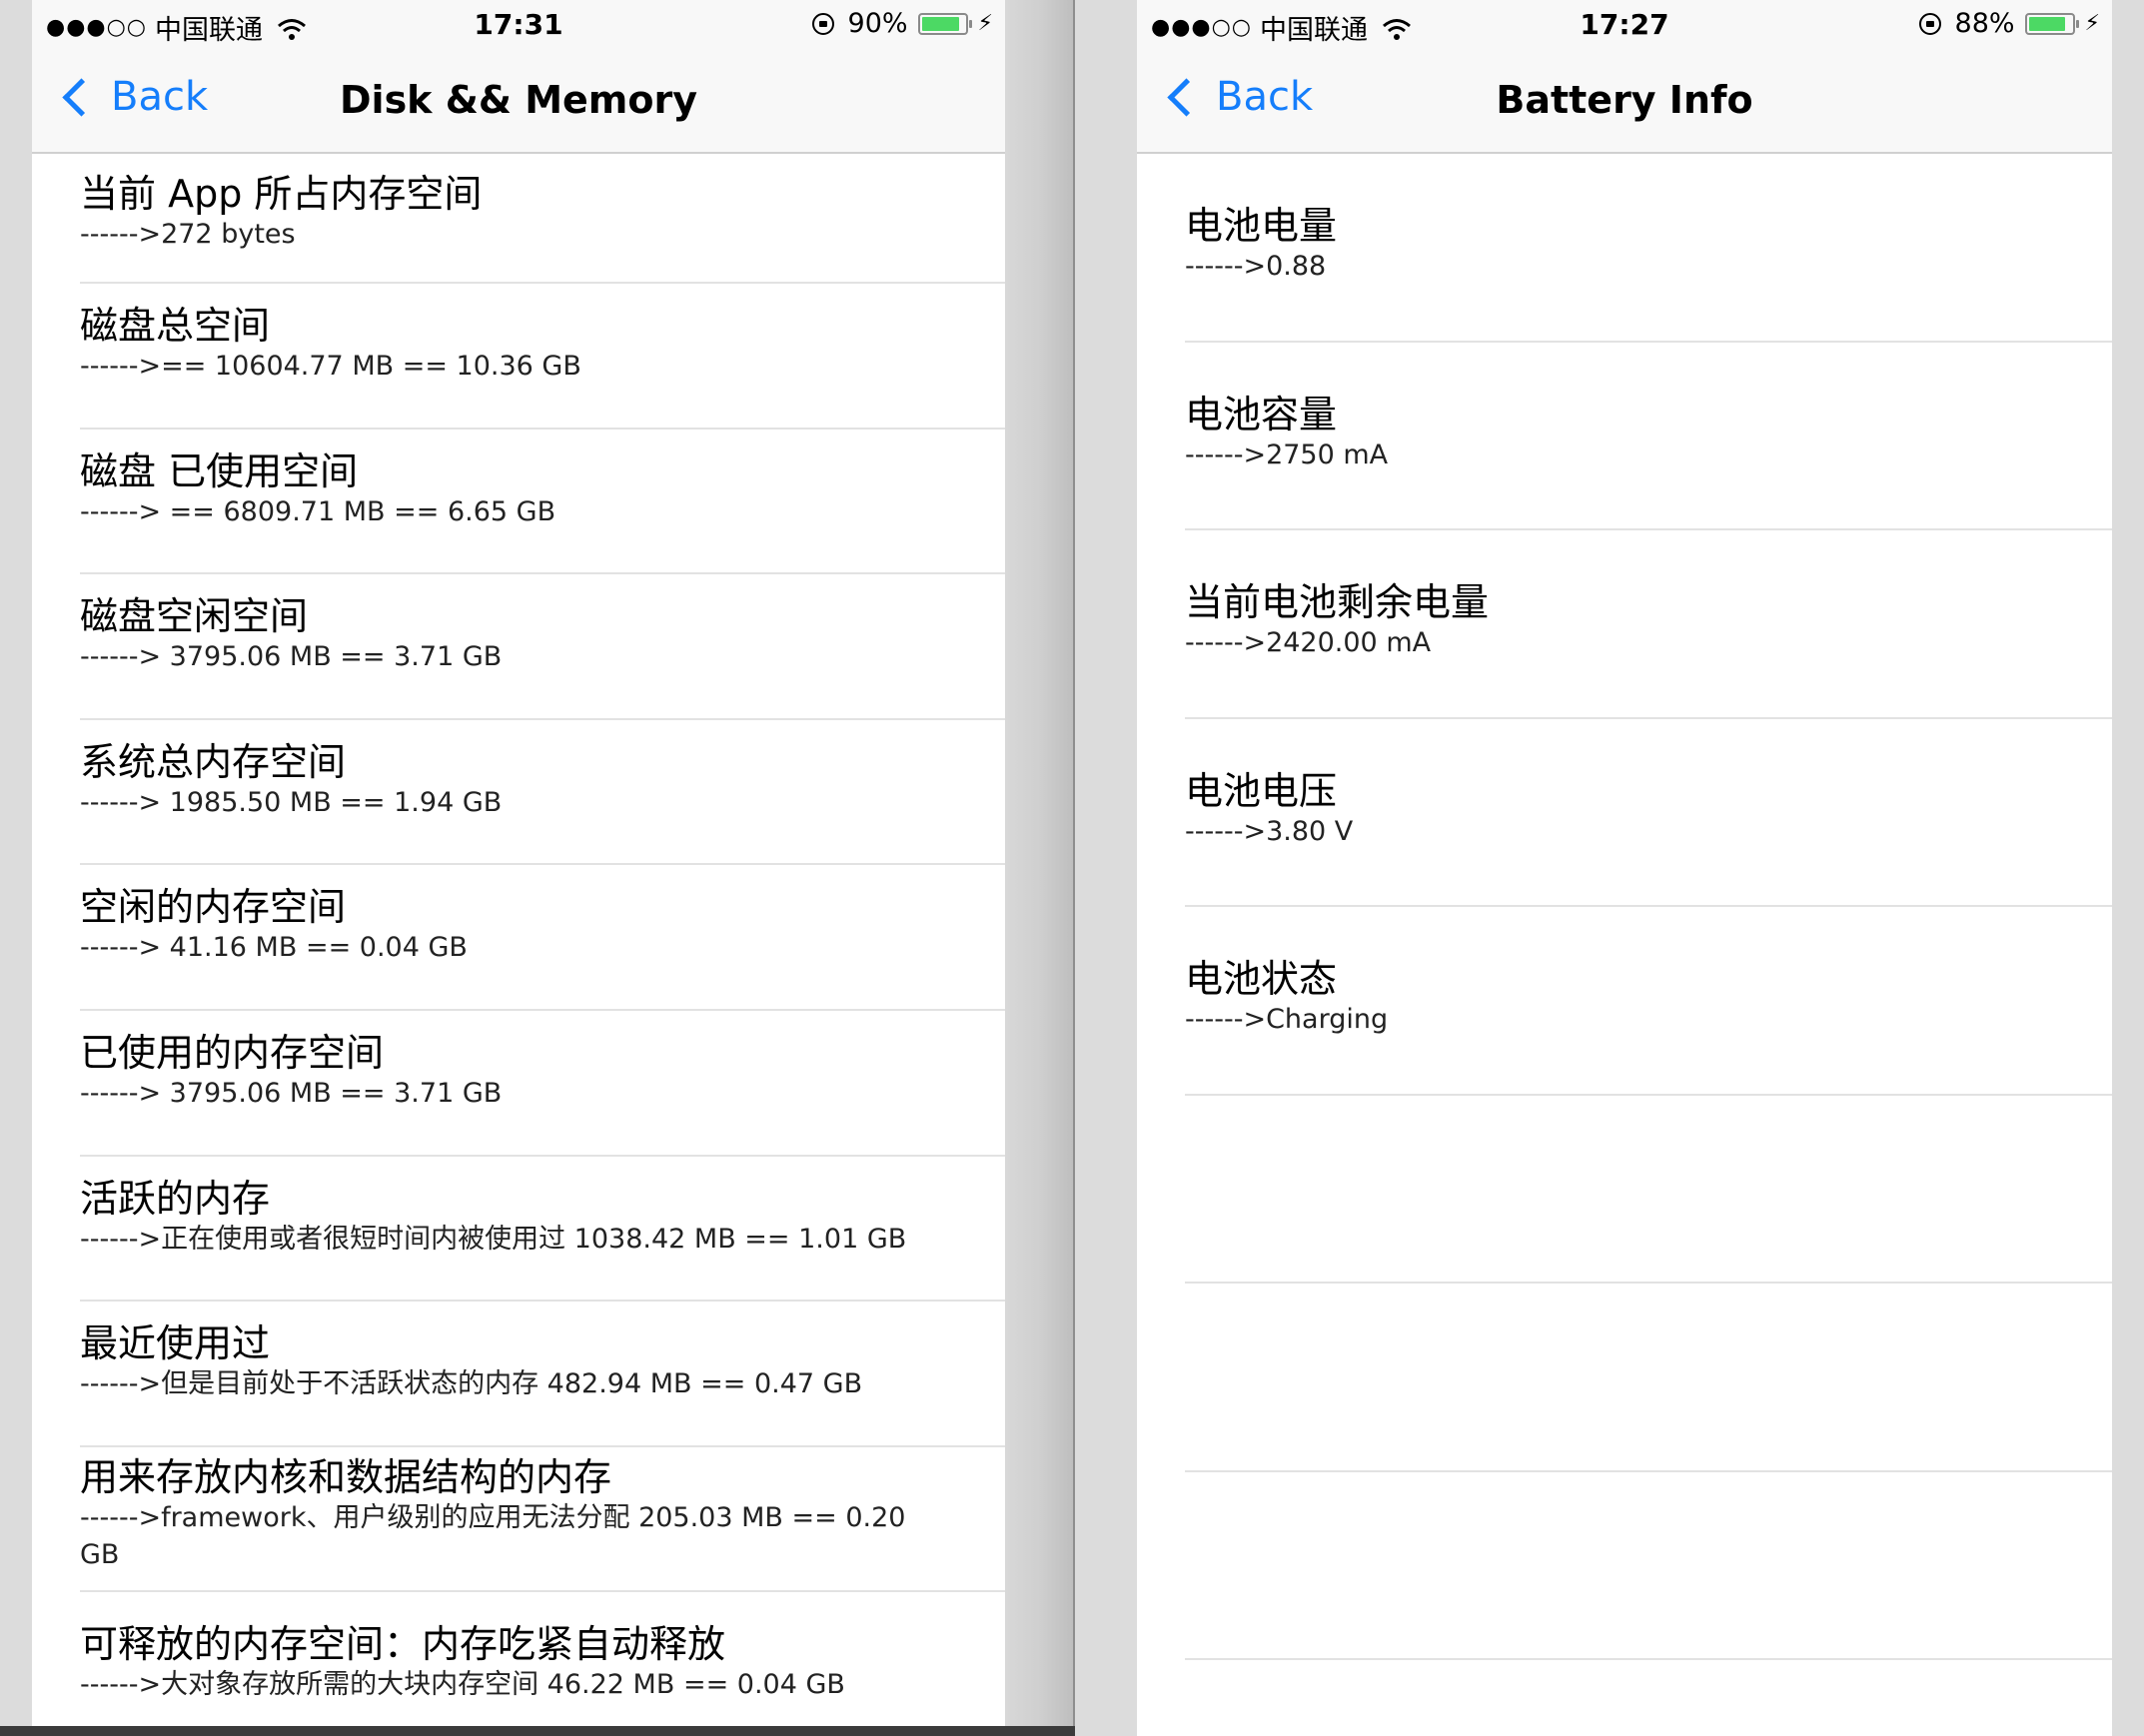 The height and width of the screenshot is (1736, 2144). Describe the element at coordinates (219, 470) in the screenshot. I see `item-title: 磁盘 已使用空间` at that location.